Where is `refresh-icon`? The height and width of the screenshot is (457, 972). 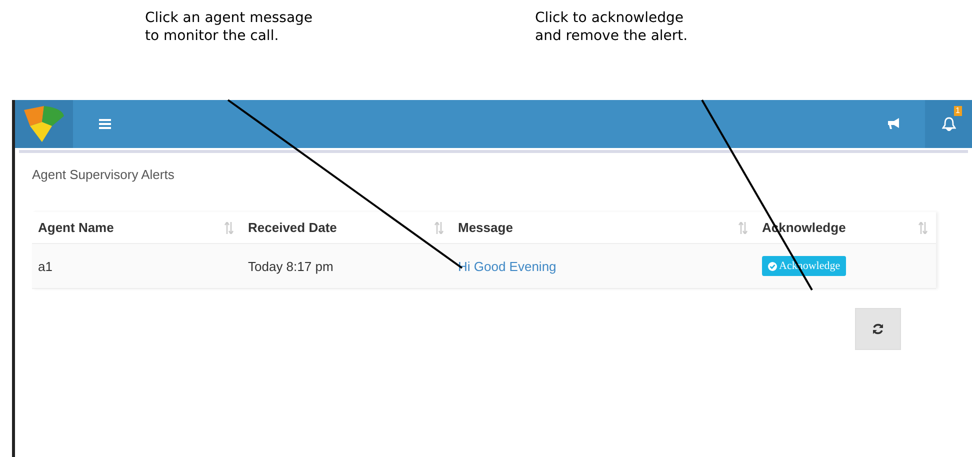 refresh-icon is located at coordinates (878, 329).